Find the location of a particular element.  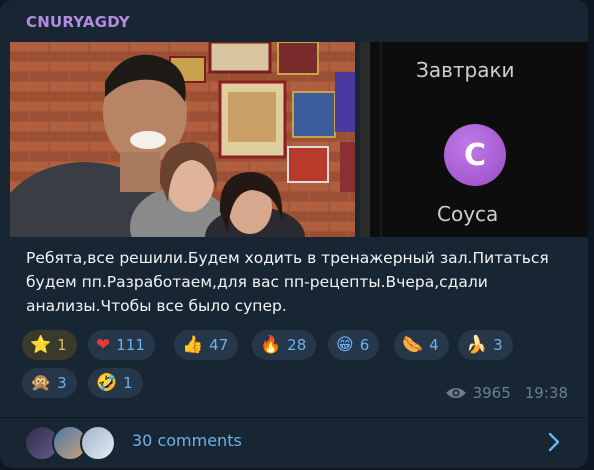

message-meta: 3965 19:38 is located at coordinates (506, 393).